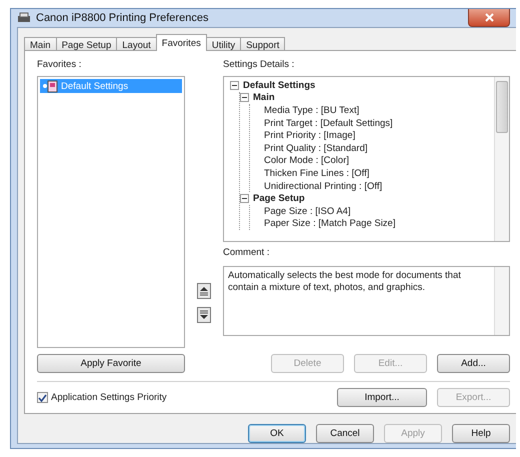 This screenshot has height=457, width=520. I want to click on tree-node: Default Settings, so click(279, 85).